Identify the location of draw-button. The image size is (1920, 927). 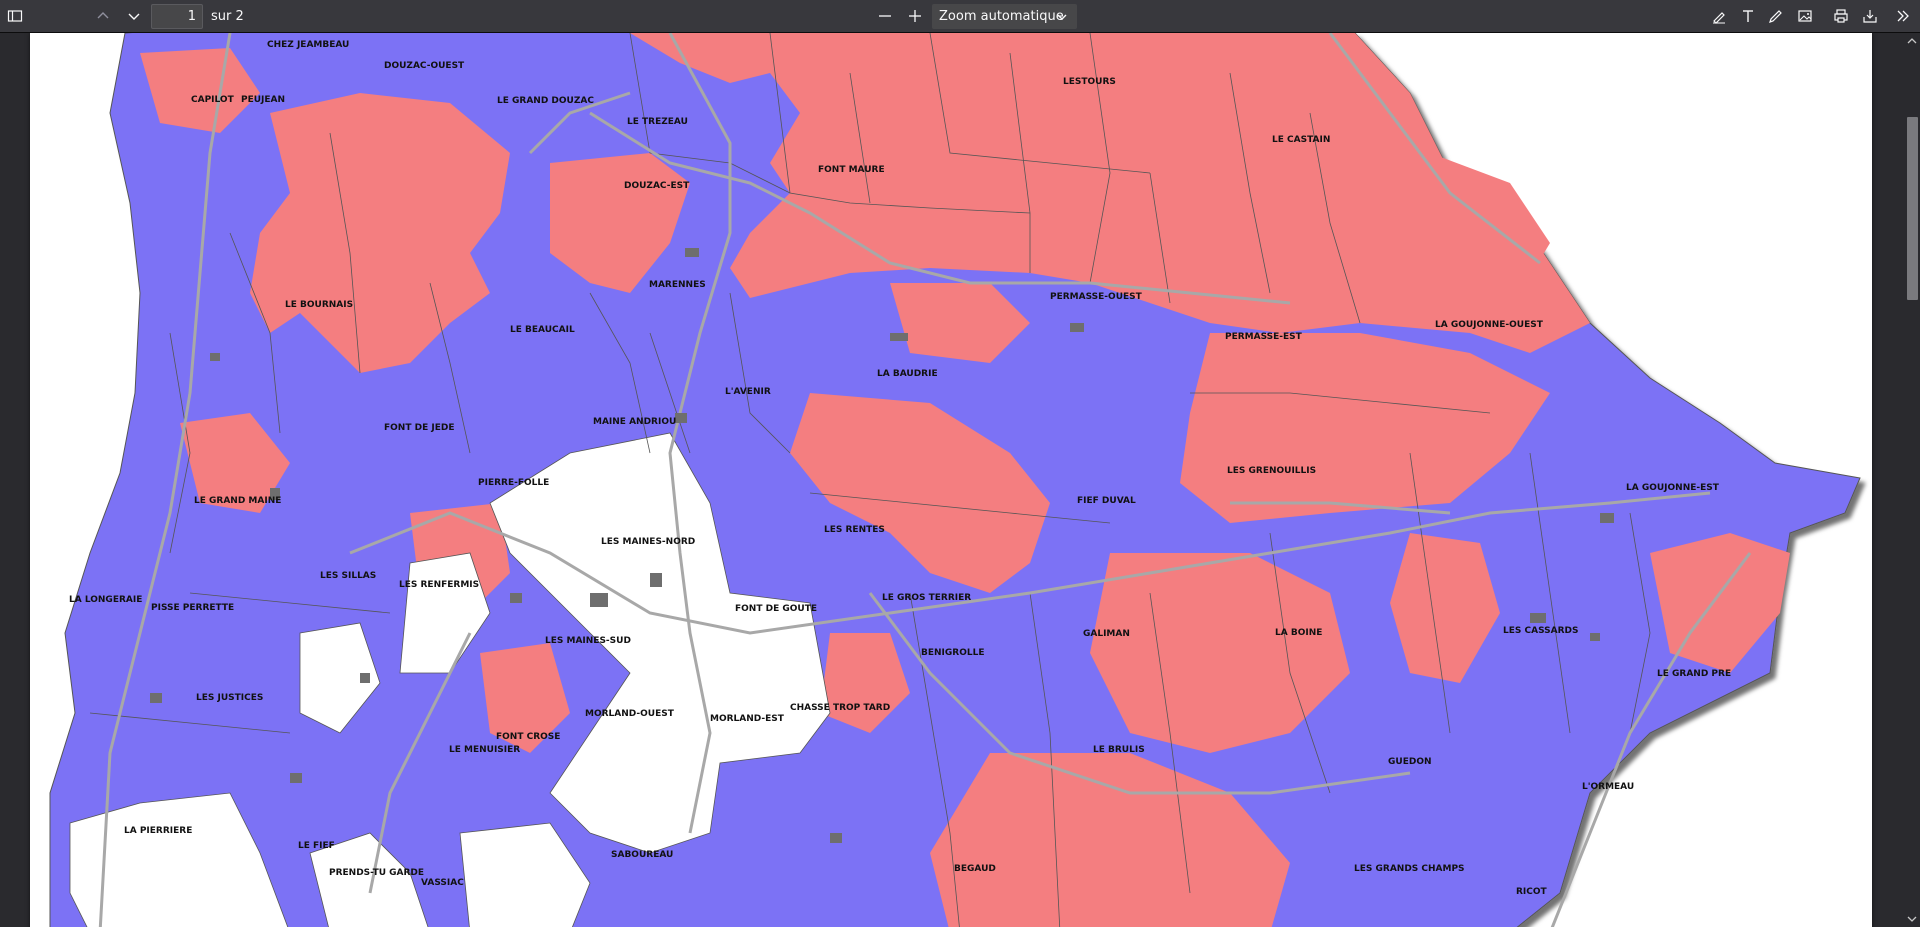
(1776, 16).